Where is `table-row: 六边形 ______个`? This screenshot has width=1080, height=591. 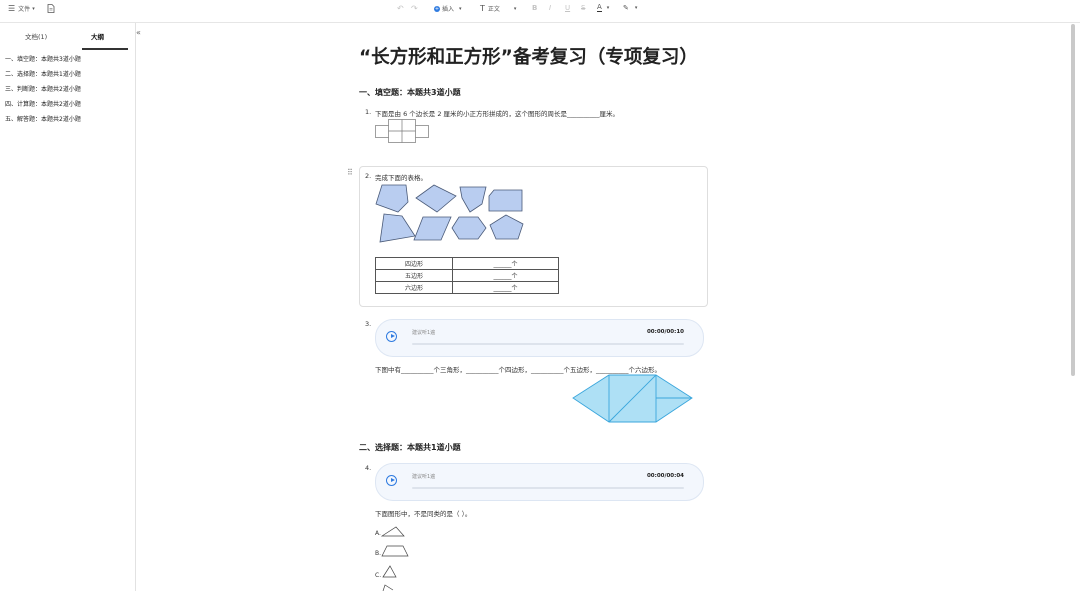 table-row: 六边形 ______个 is located at coordinates (467, 287).